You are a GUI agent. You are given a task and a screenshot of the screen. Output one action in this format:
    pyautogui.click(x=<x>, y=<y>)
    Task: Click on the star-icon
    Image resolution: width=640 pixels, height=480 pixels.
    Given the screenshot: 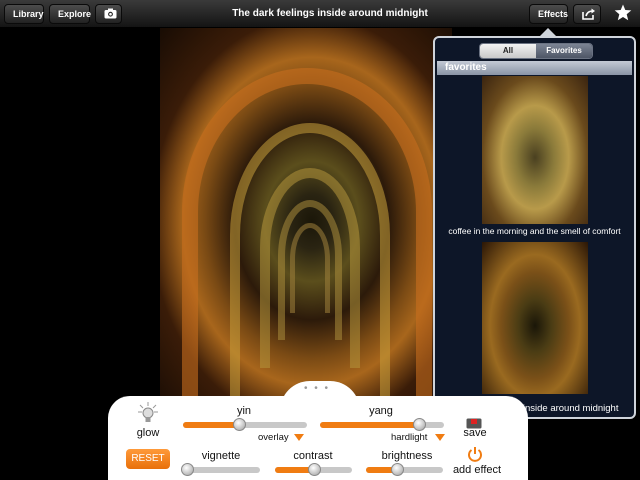 What is the action you would take?
    pyautogui.click(x=623, y=12)
    